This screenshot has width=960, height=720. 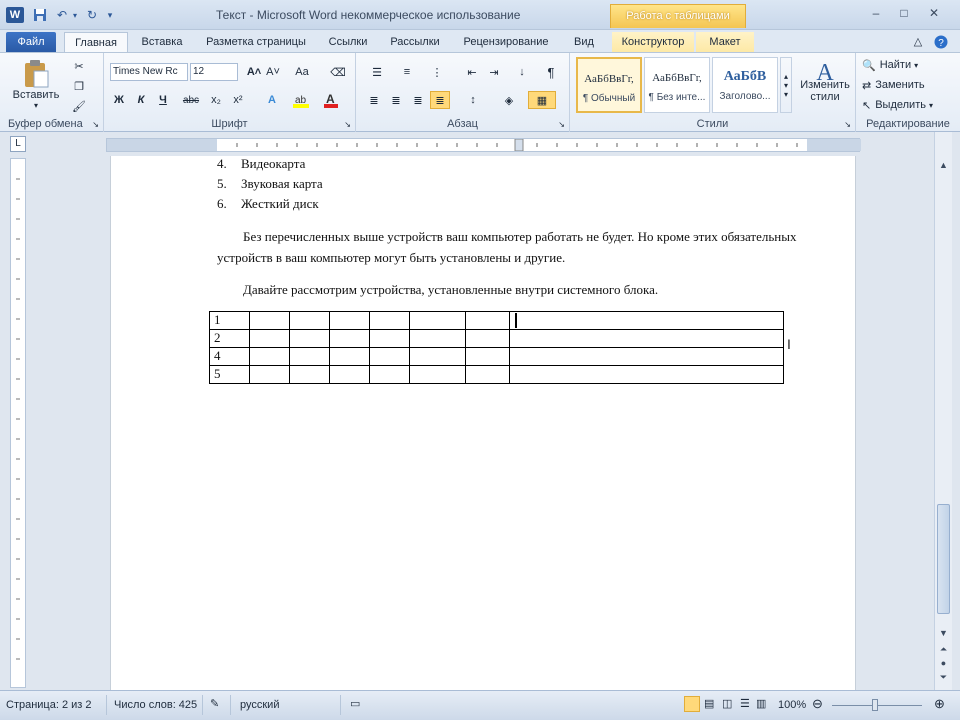 What do you see at coordinates (377, 72) in the screenshot?
I see `bullets-icon: ☰` at bounding box center [377, 72].